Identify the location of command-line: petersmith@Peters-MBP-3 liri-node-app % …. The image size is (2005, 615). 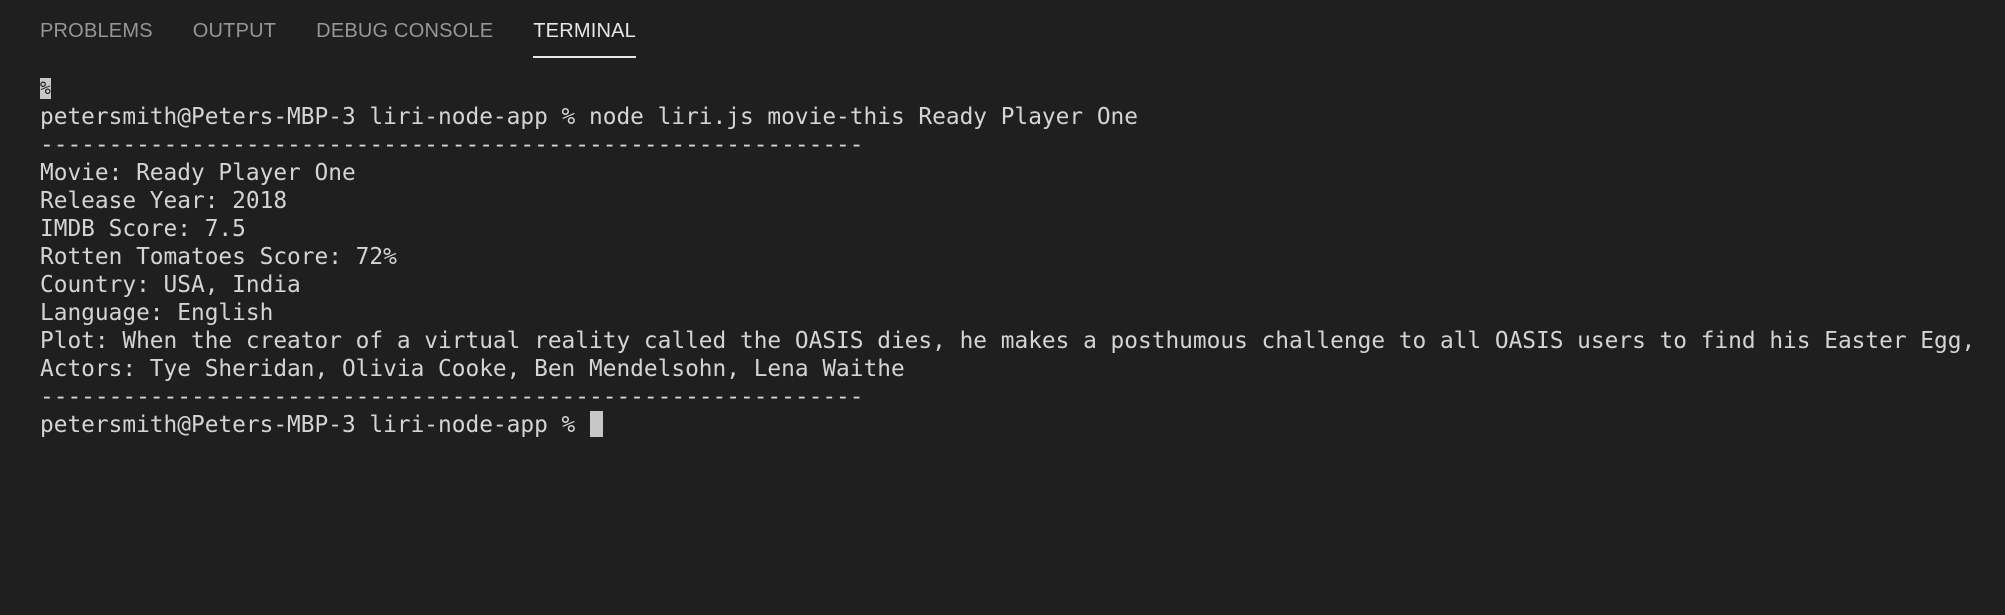
(1022, 117).